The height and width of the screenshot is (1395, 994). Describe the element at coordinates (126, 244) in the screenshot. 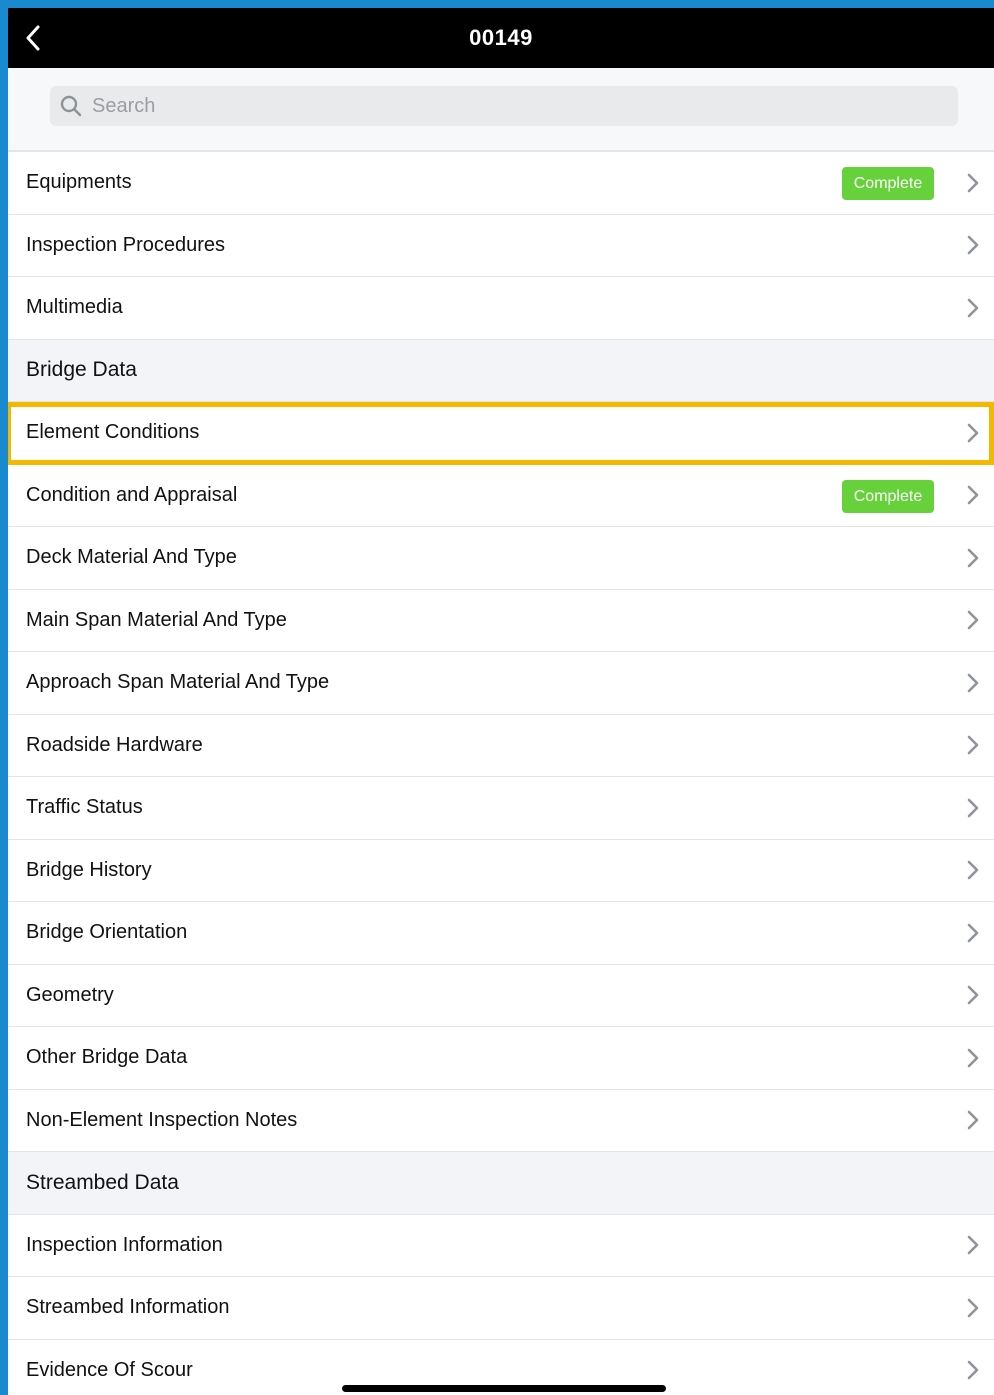

I see `list-item-label: Inspection Procedures` at that location.